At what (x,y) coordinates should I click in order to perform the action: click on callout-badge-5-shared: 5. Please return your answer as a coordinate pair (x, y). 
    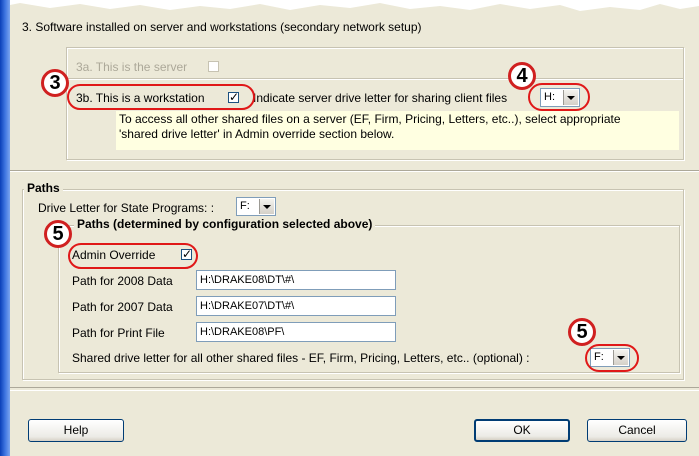
    Looking at the image, I should click on (582, 332).